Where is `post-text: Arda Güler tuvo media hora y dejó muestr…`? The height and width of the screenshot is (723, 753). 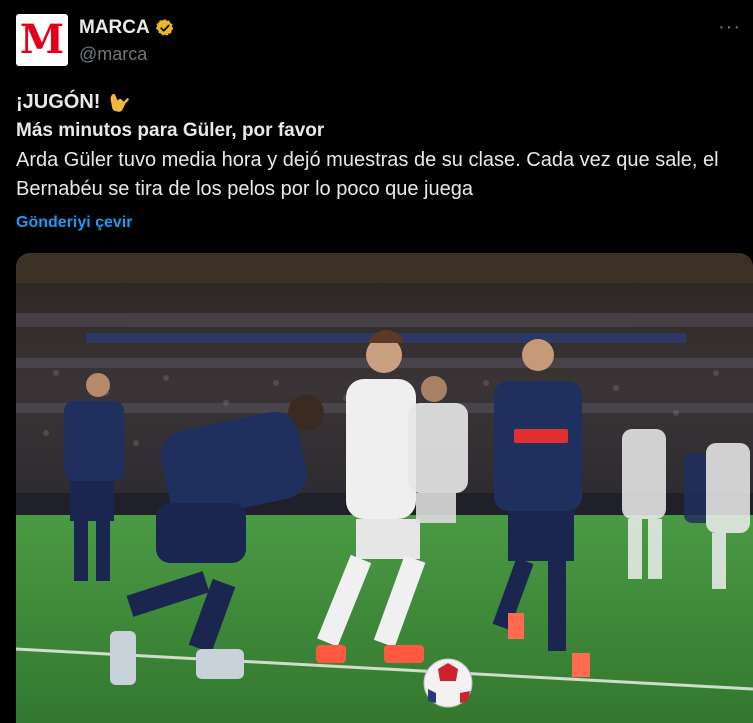
post-text: Arda Güler tuvo media hora y dejó muestr… is located at coordinates (367, 174).